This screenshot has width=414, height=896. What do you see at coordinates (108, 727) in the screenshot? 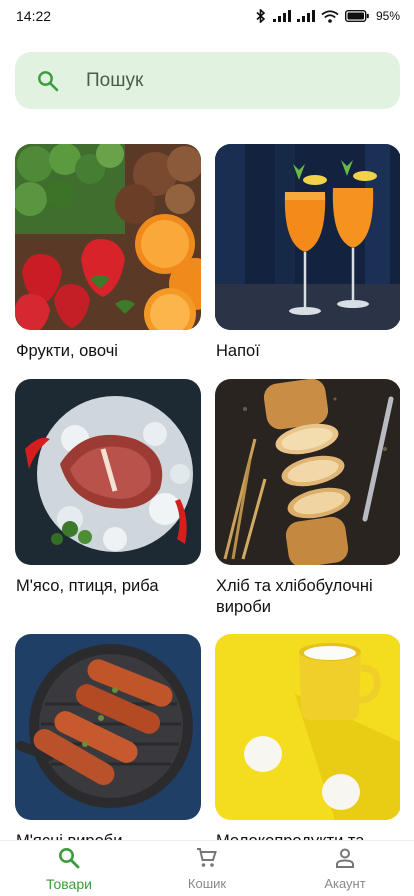
I see `sausages-photo` at bounding box center [108, 727].